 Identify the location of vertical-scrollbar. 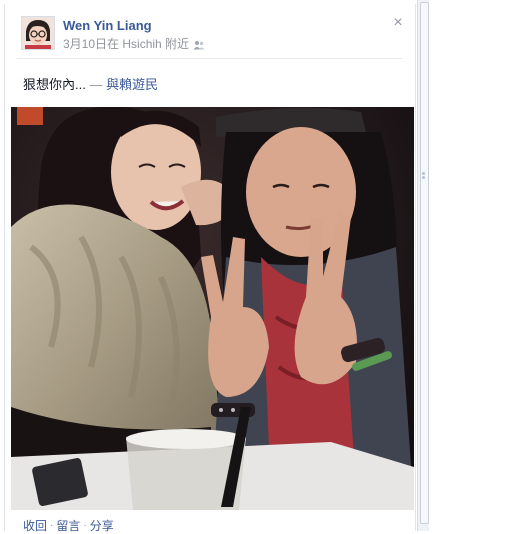
(423, 265).